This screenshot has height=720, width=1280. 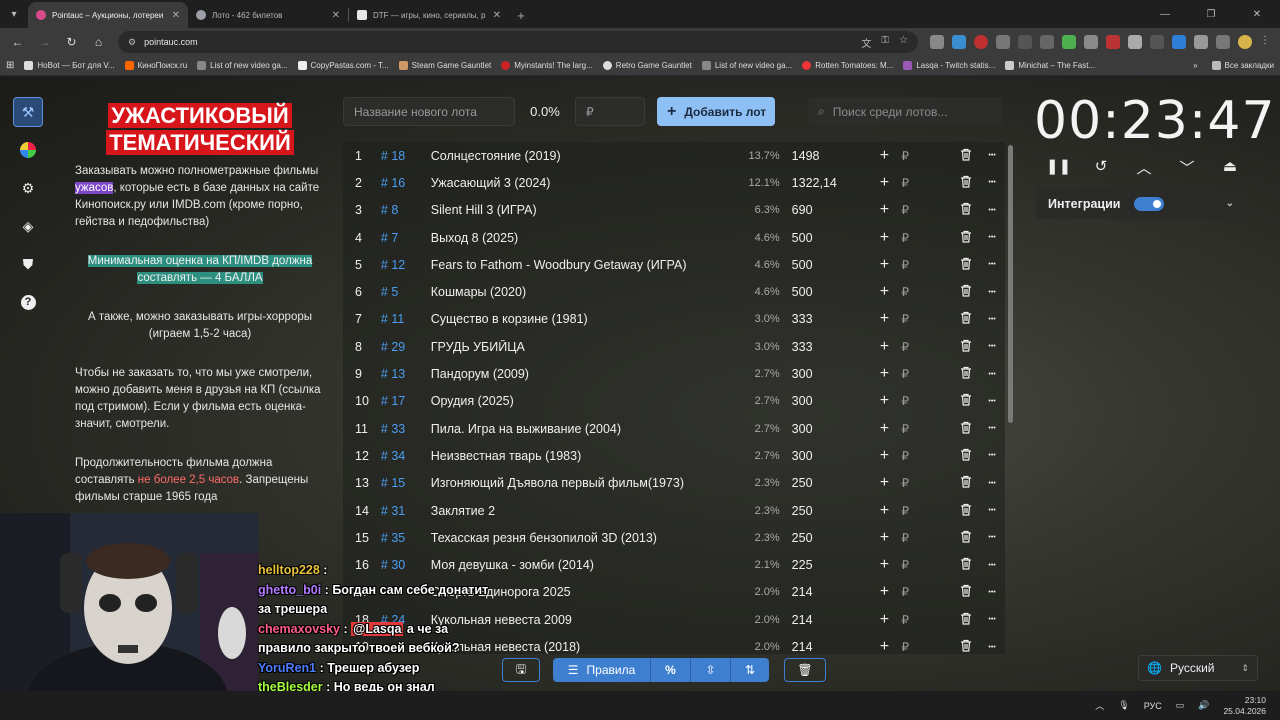 What do you see at coordinates (580, 456) in the screenshot?
I see `lot-name: Неизвестная тварь (1983)` at bounding box center [580, 456].